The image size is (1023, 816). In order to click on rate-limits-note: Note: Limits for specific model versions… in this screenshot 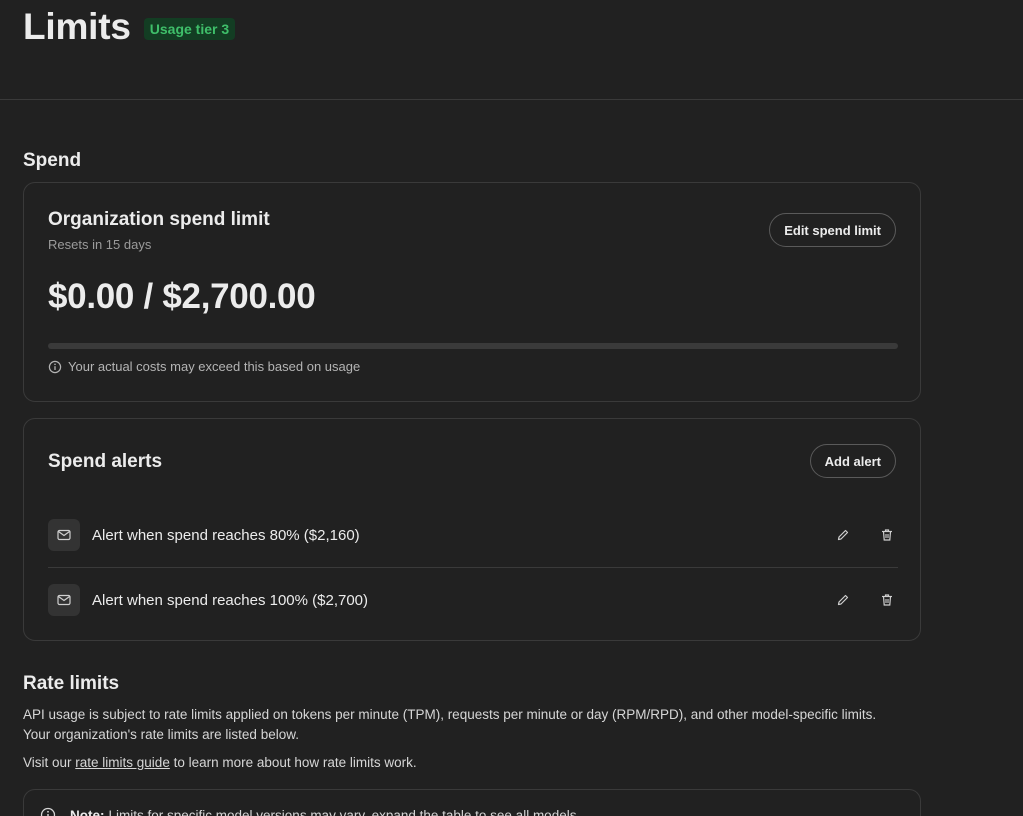, I will do `click(310, 811)`.